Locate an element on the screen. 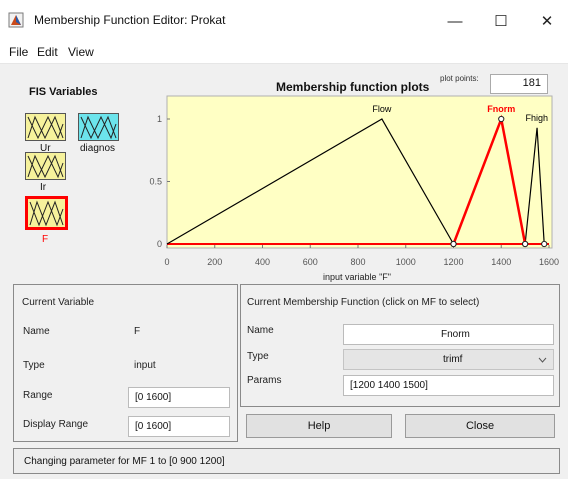 The image size is (568, 479). variable-type-value: input is located at coordinates (145, 365).